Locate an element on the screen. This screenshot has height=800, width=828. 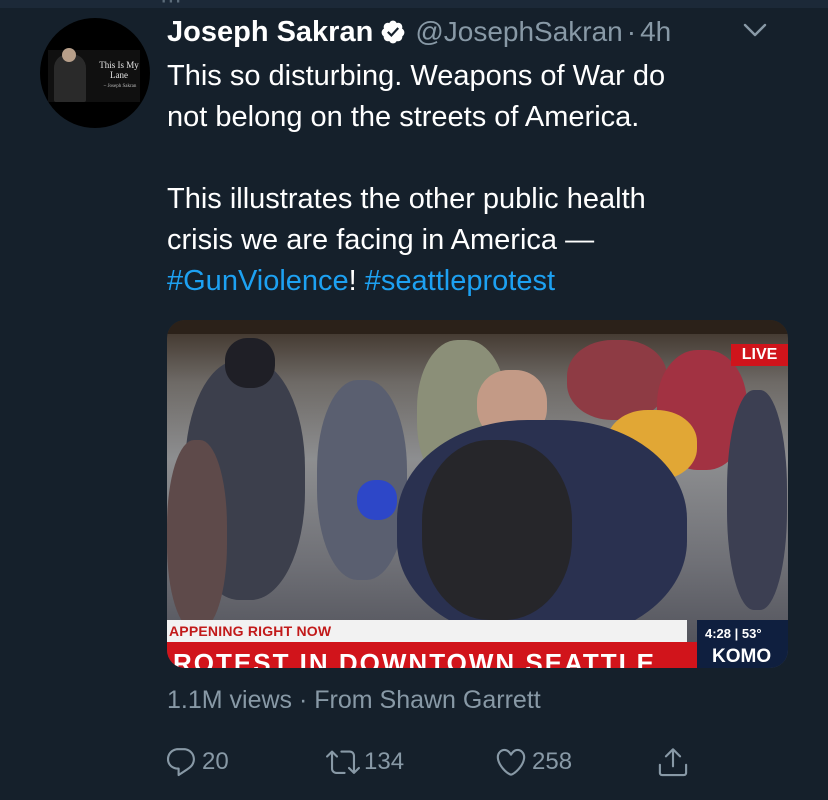
hashtag-link: #seattleprotest is located at coordinates (460, 281).